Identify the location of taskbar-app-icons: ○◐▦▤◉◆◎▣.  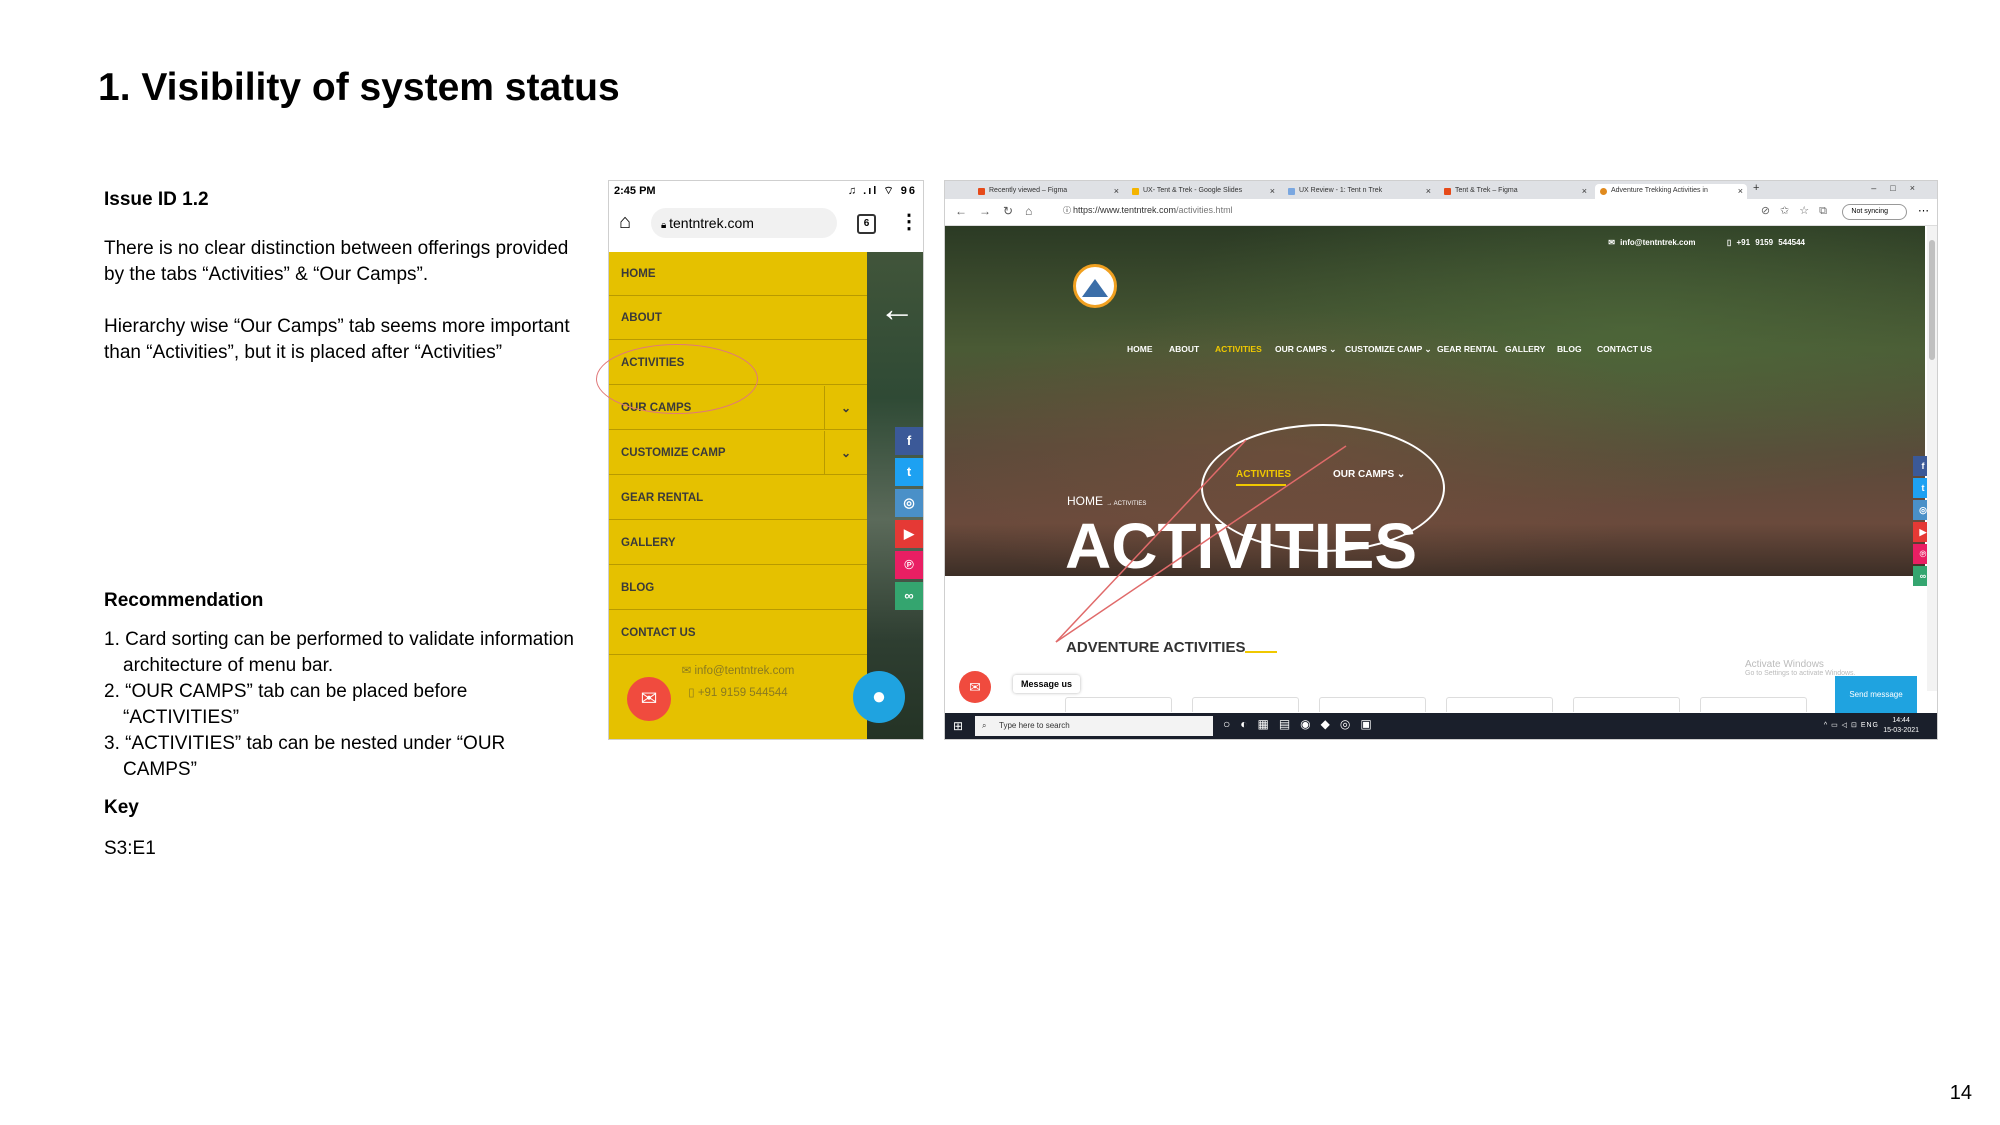
(1302, 724).